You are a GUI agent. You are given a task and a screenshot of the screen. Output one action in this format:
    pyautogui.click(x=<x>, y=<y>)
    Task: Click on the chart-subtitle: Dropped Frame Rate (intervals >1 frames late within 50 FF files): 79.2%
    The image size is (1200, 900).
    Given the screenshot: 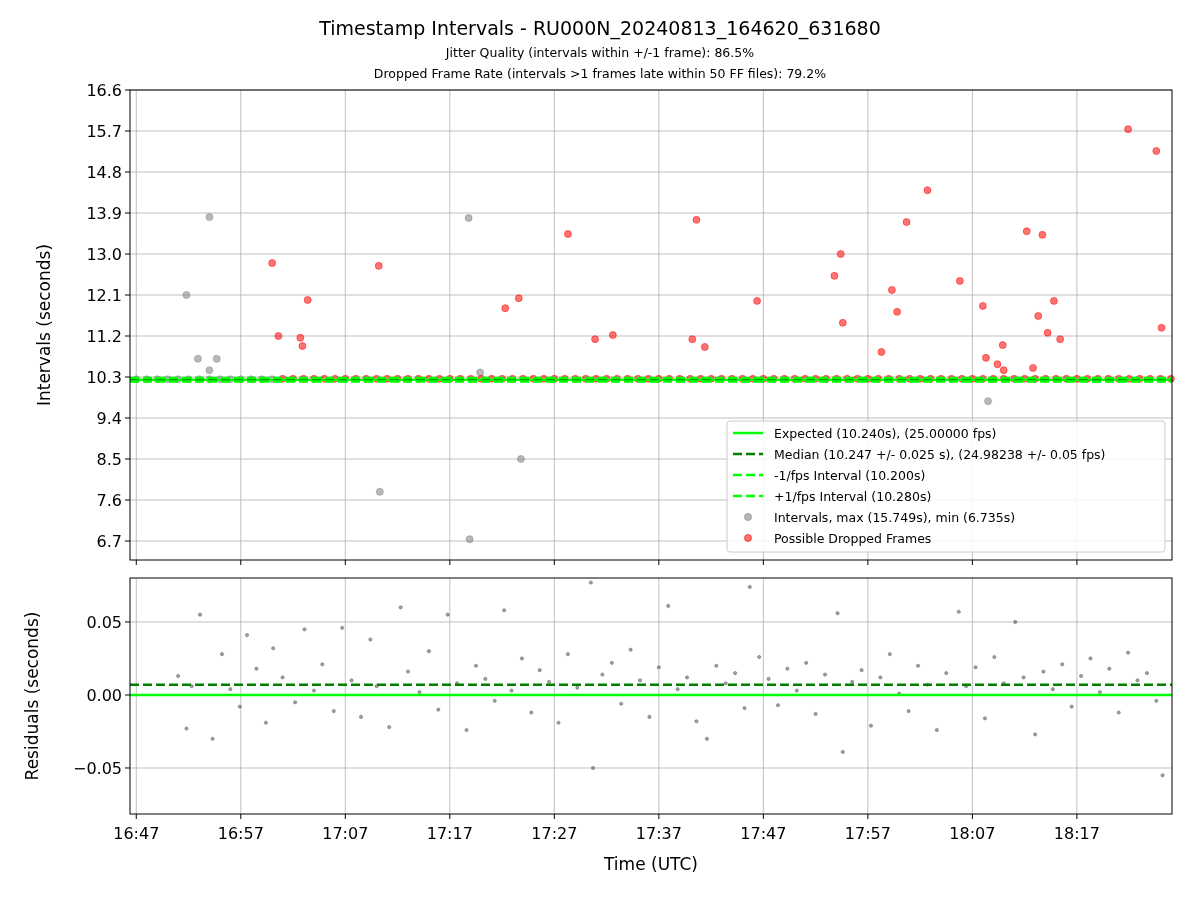 What is the action you would take?
    pyautogui.click(x=600, y=74)
    